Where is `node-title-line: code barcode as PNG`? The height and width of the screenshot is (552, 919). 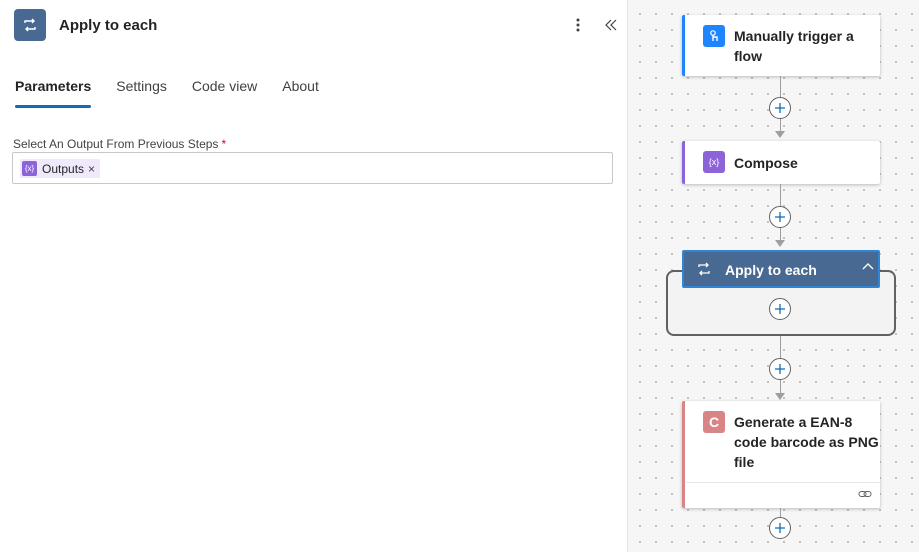
node-title-line: code barcode as PNG is located at coordinates (806, 442).